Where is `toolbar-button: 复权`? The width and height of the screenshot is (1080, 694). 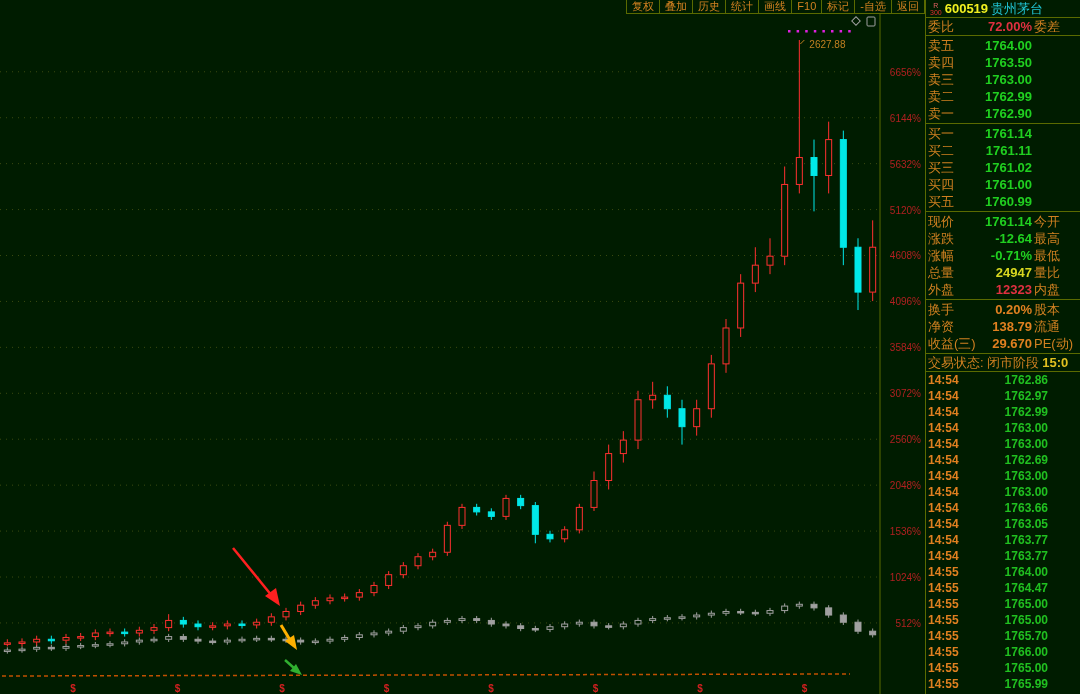
toolbar-button: 复权 is located at coordinates (644, 6).